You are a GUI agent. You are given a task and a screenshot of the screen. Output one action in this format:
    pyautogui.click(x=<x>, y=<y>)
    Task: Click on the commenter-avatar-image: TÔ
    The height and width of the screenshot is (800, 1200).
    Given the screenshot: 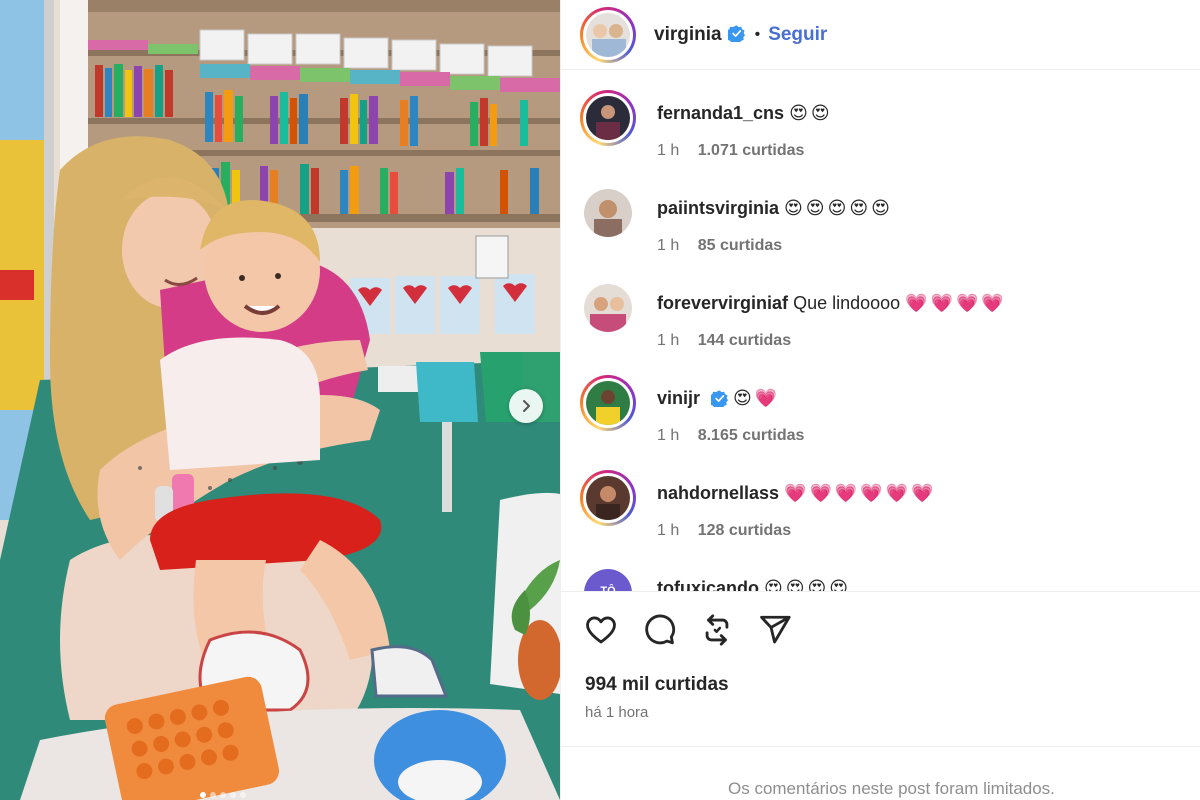 What is the action you would take?
    pyautogui.click(x=608, y=580)
    